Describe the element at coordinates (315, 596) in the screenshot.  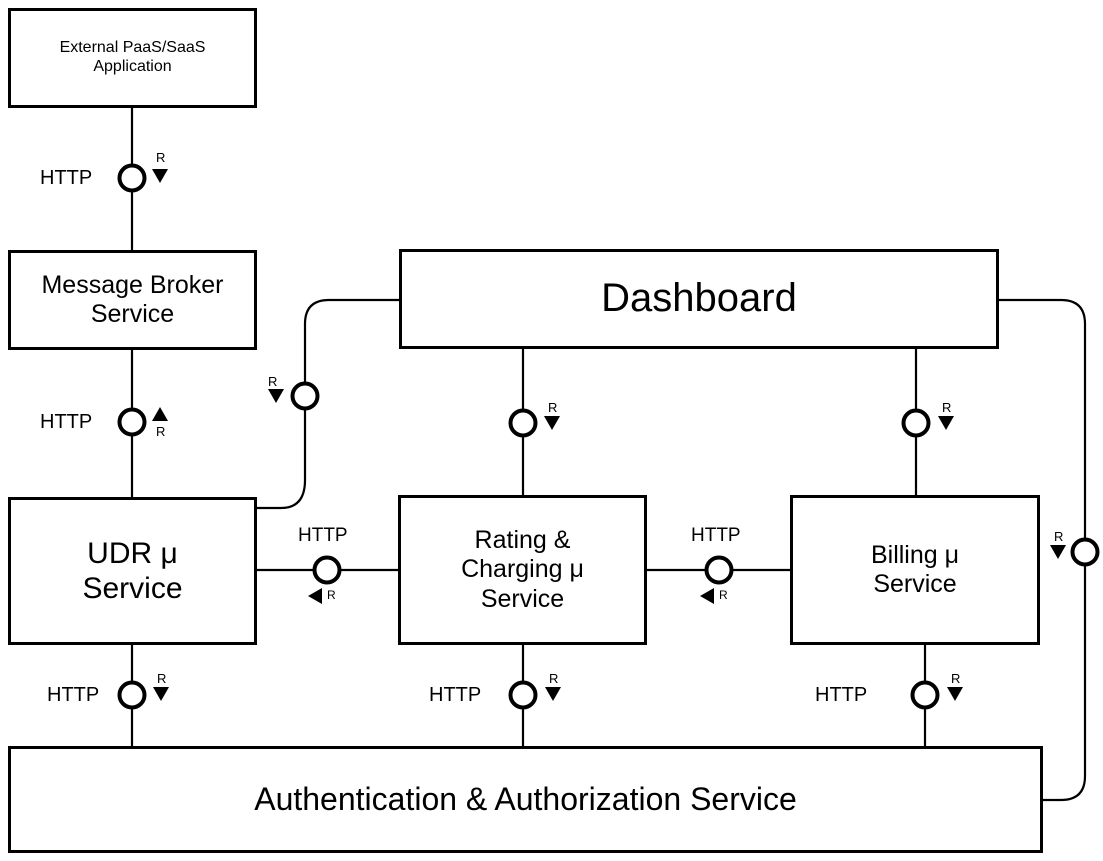
I see `arrow-left-udr-rating` at that location.